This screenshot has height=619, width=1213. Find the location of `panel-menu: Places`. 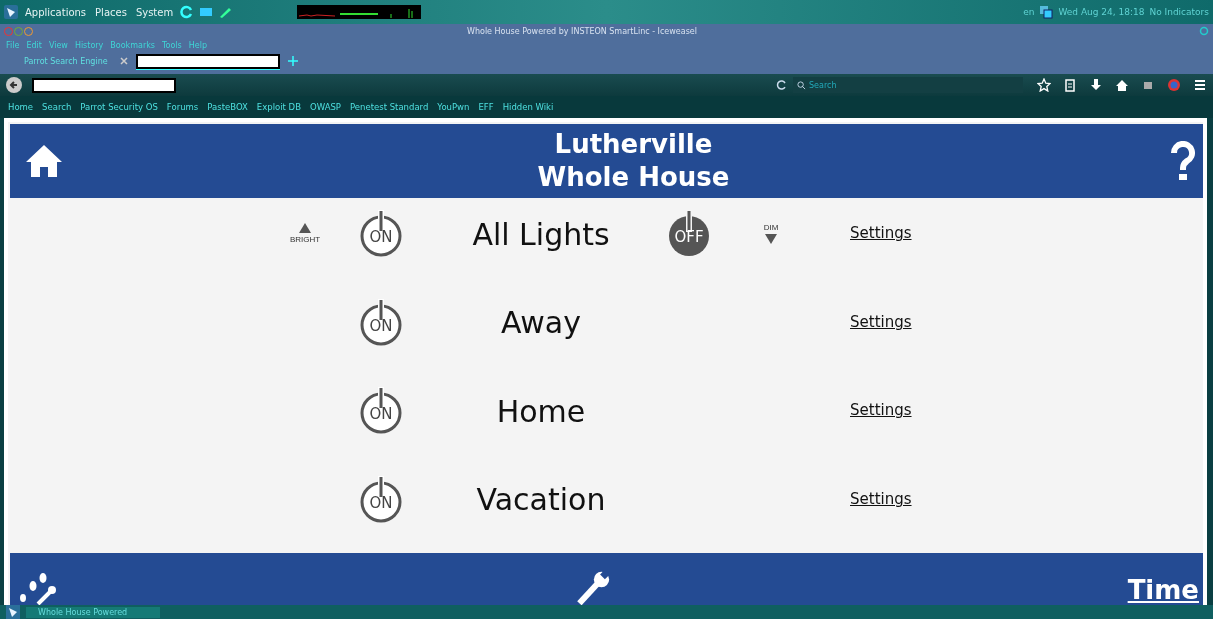

panel-menu: Places is located at coordinates (111, 12).